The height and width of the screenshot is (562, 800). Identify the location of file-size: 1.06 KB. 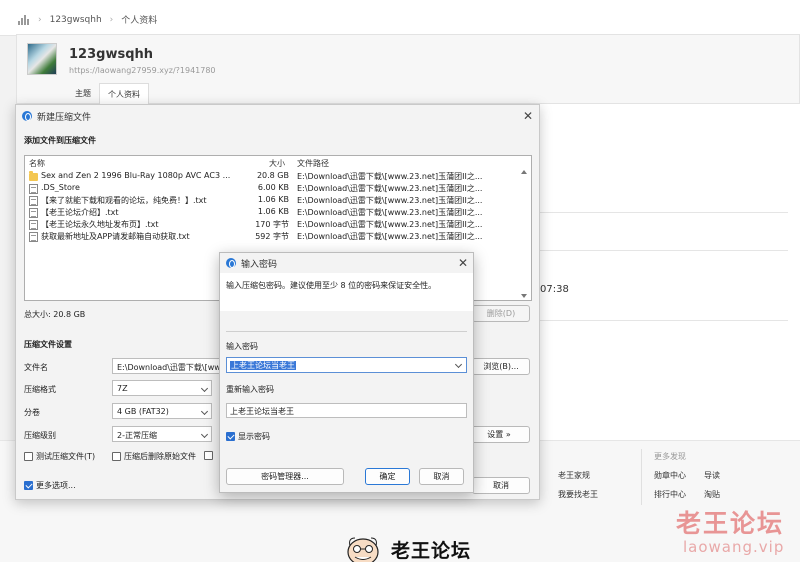
(273, 211).